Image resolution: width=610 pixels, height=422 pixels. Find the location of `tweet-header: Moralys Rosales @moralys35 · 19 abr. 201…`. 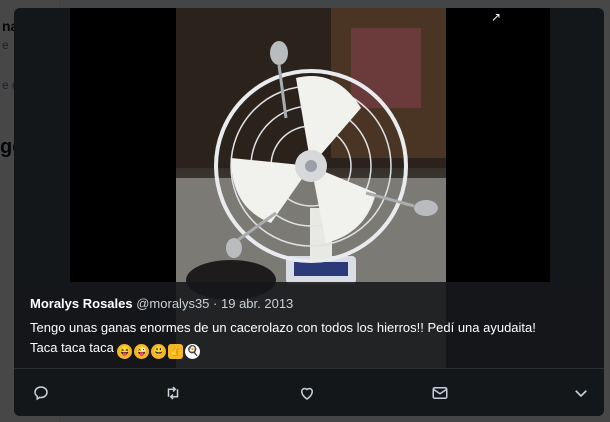

tweet-header: Moralys Rosales @moralys35 · 19 abr. 201… is located at coordinates (309, 304).